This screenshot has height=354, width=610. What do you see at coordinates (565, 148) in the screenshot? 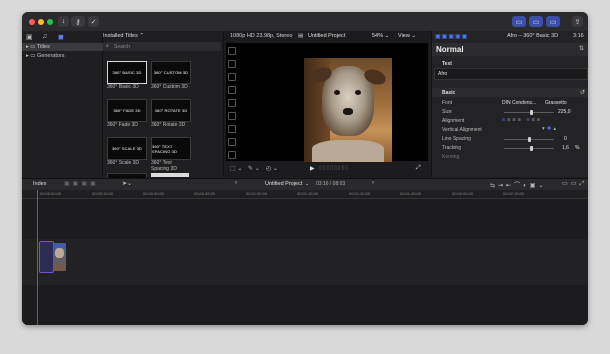
I see `tracking-value: 1,6` at bounding box center [565, 148].